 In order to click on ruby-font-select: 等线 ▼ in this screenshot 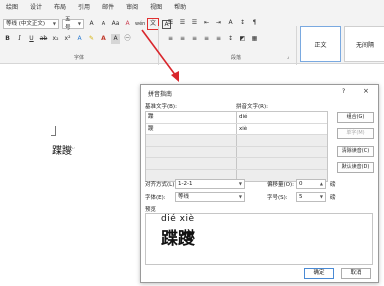, I will do `click(210, 197)`.